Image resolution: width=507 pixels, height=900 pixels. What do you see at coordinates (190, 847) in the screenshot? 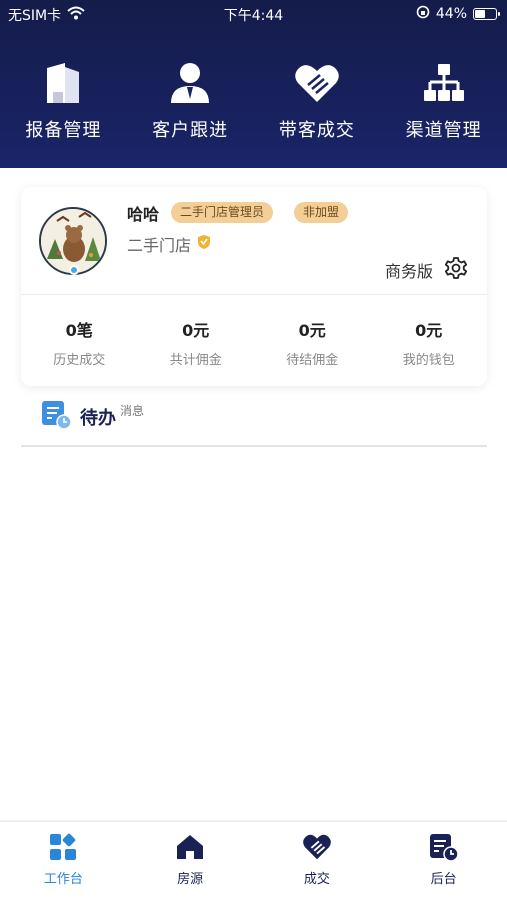
I see `house-icon` at bounding box center [190, 847].